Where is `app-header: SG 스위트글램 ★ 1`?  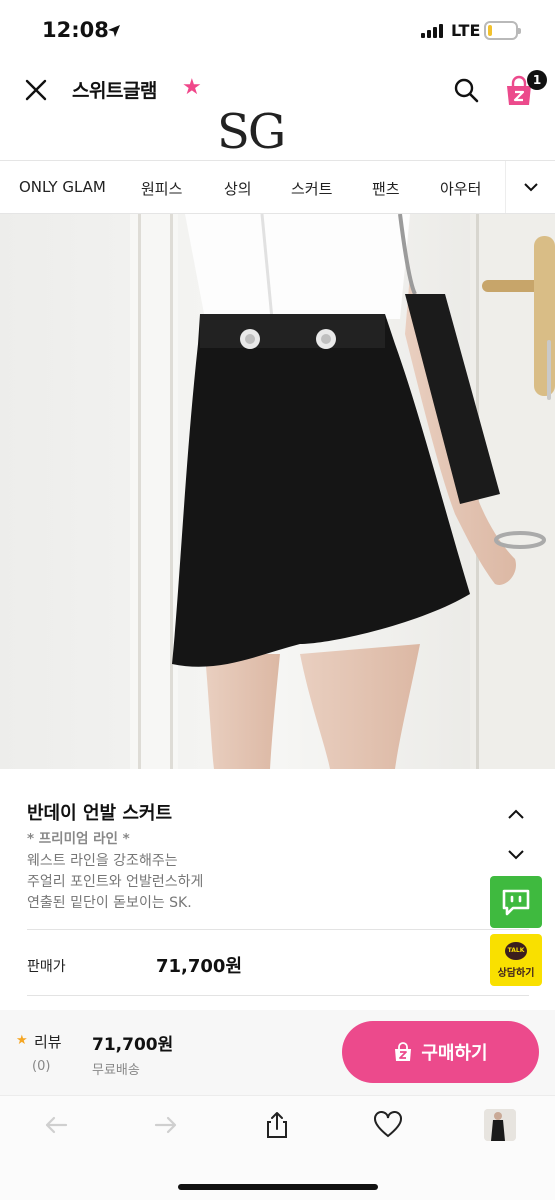
app-header: SG 스위트글램 ★ 1 is located at coordinates (277, 111).